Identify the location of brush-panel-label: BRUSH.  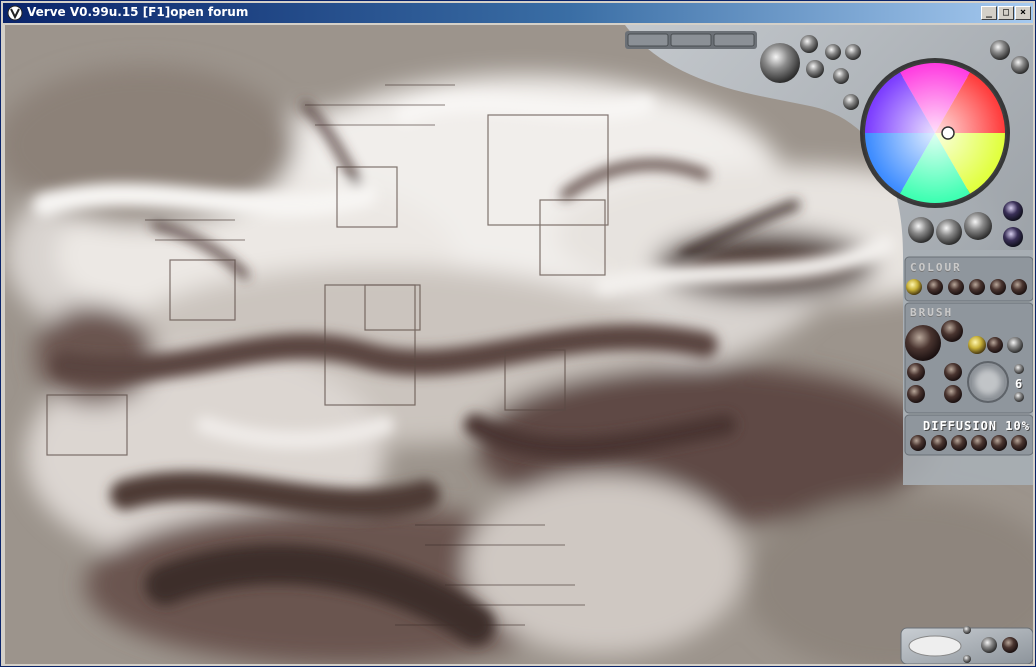
(932, 312).